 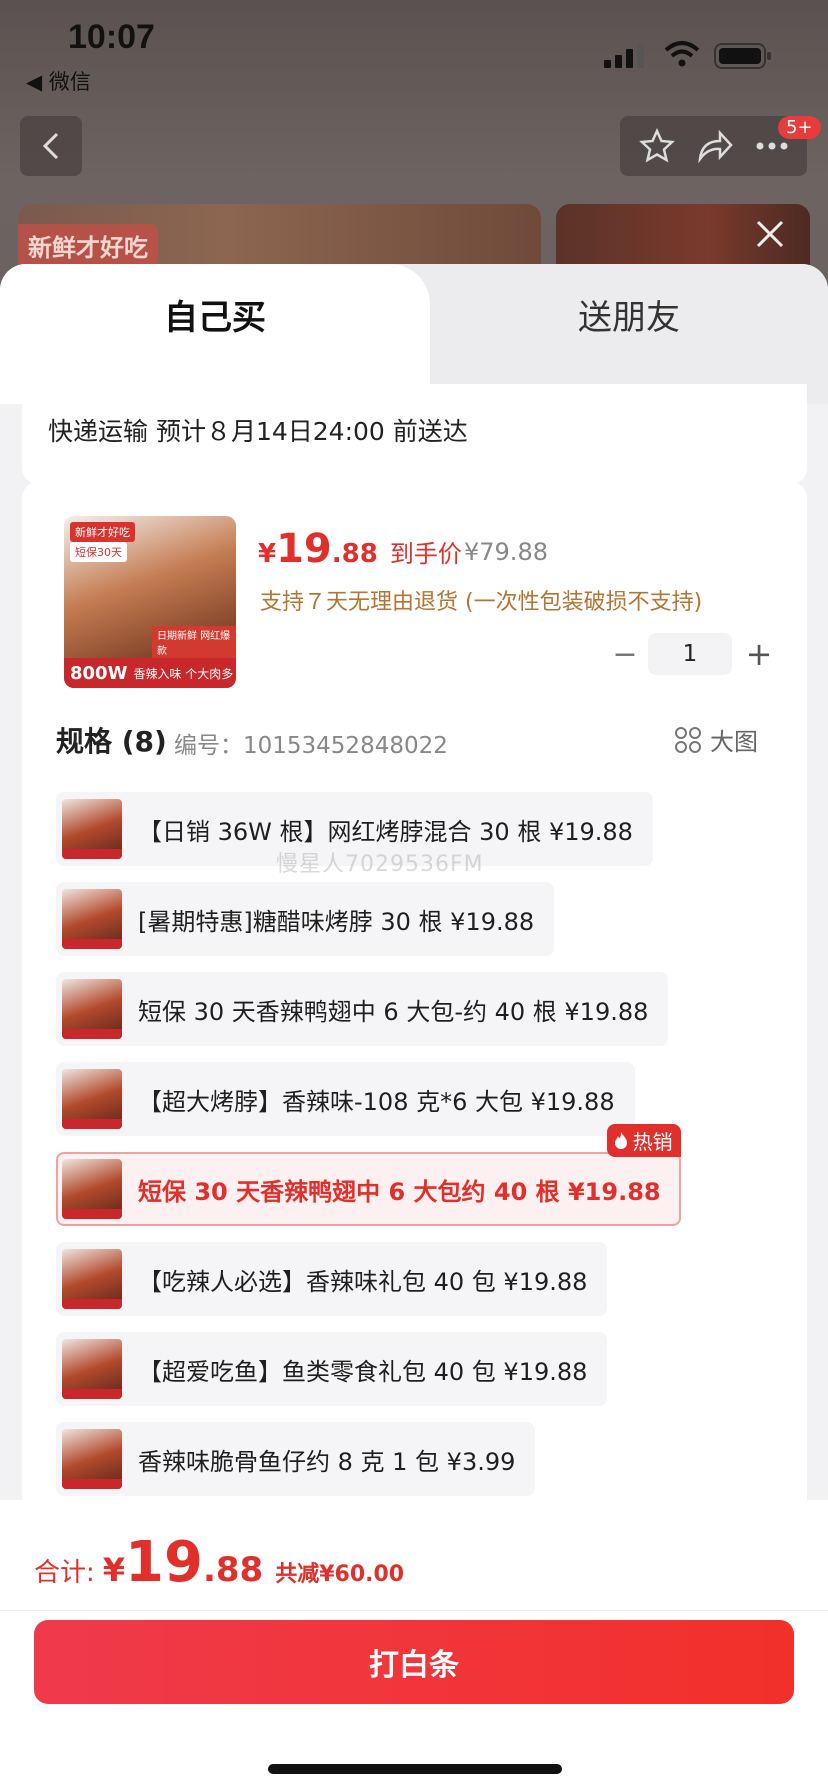 What do you see at coordinates (656, 146) in the screenshot?
I see `star-icon` at bounding box center [656, 146].